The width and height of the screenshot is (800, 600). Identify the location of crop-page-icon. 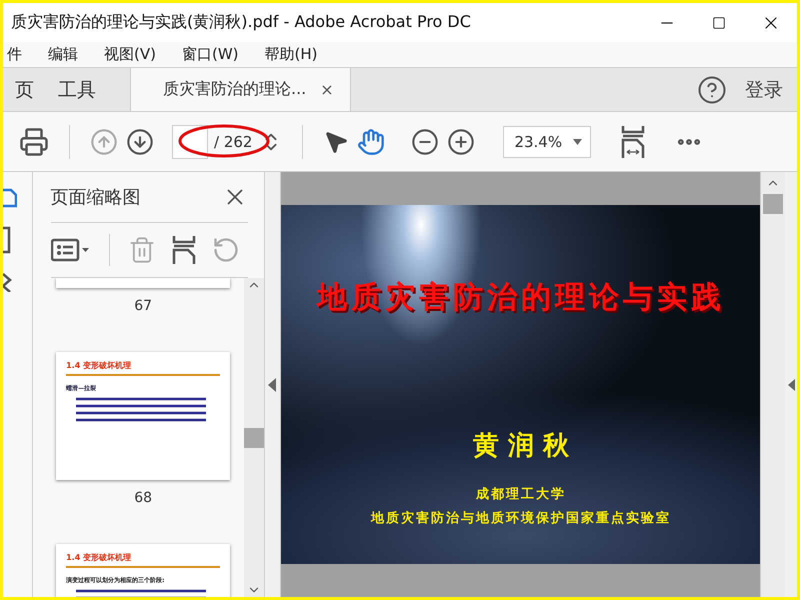
(184, 250).